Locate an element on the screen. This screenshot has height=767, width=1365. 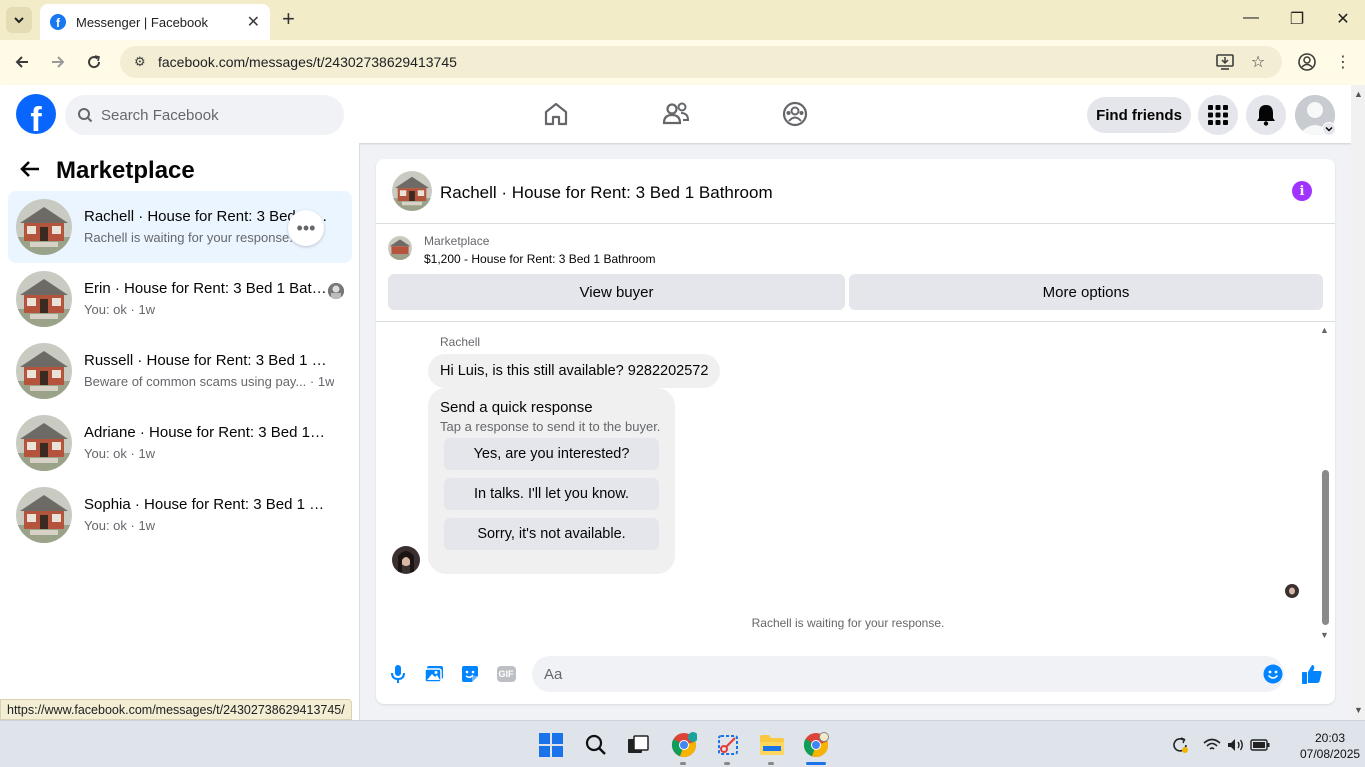
reload-icon is located at coordinates (94, 62).